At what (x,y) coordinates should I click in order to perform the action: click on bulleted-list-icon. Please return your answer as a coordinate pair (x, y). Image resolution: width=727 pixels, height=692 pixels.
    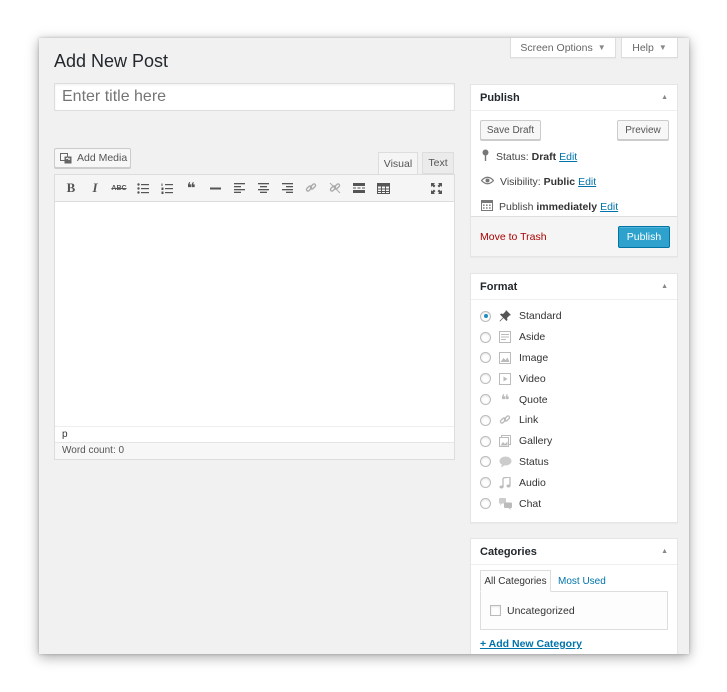
    Looking at the image, I should click on (143, 188).